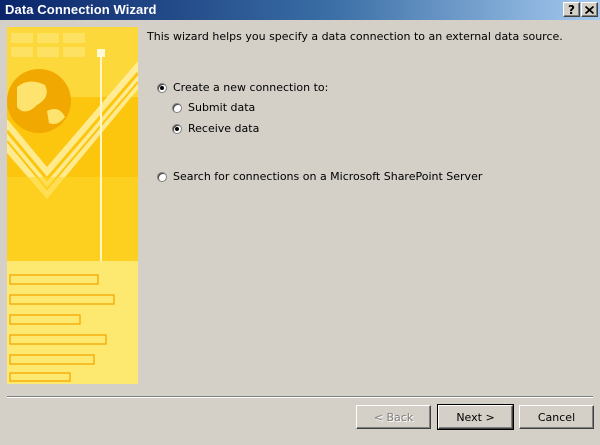  I want to click on help-icon: ?, so click(571, 9).